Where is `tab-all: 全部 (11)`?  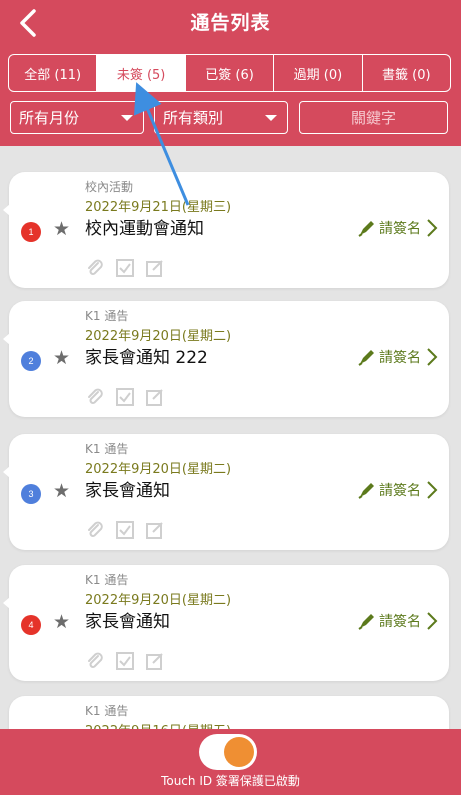
tab-all: 全部 (11) is located at coordinates (53, 73).